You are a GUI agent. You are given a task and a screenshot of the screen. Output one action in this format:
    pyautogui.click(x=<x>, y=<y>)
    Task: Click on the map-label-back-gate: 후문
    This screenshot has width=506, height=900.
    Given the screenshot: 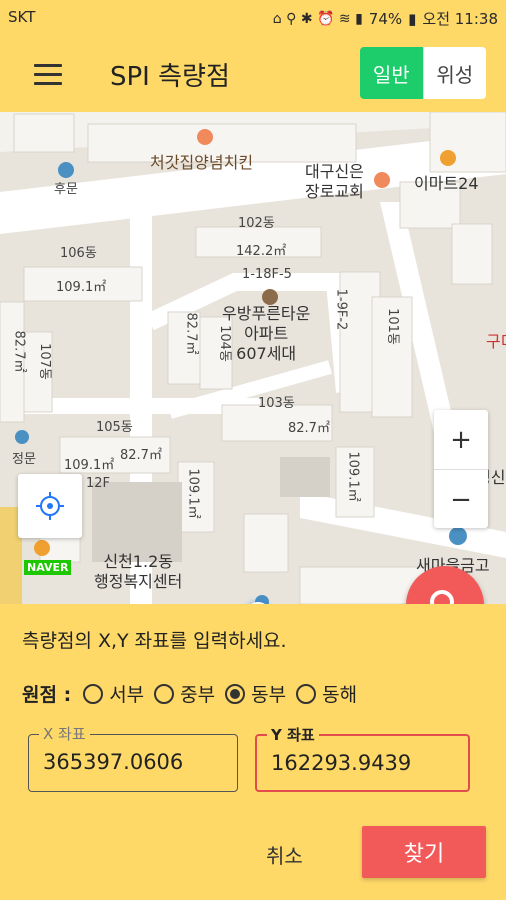 What is the action you would take?
    pyautogui.click(x=66, y=189)
    